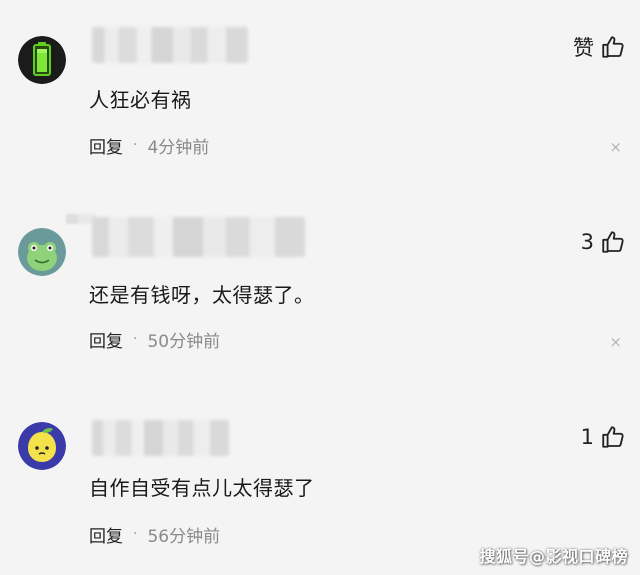 Image resolution: width=640 pixels, height=575 pixels. I want to click on comment-meta: 回复 · 50分钟前, so click(155, 339).